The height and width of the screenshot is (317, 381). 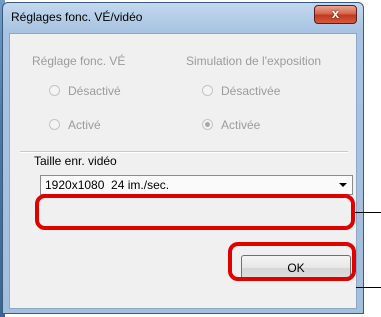 I want to click on close-button: x, so click(x=335, y=14).